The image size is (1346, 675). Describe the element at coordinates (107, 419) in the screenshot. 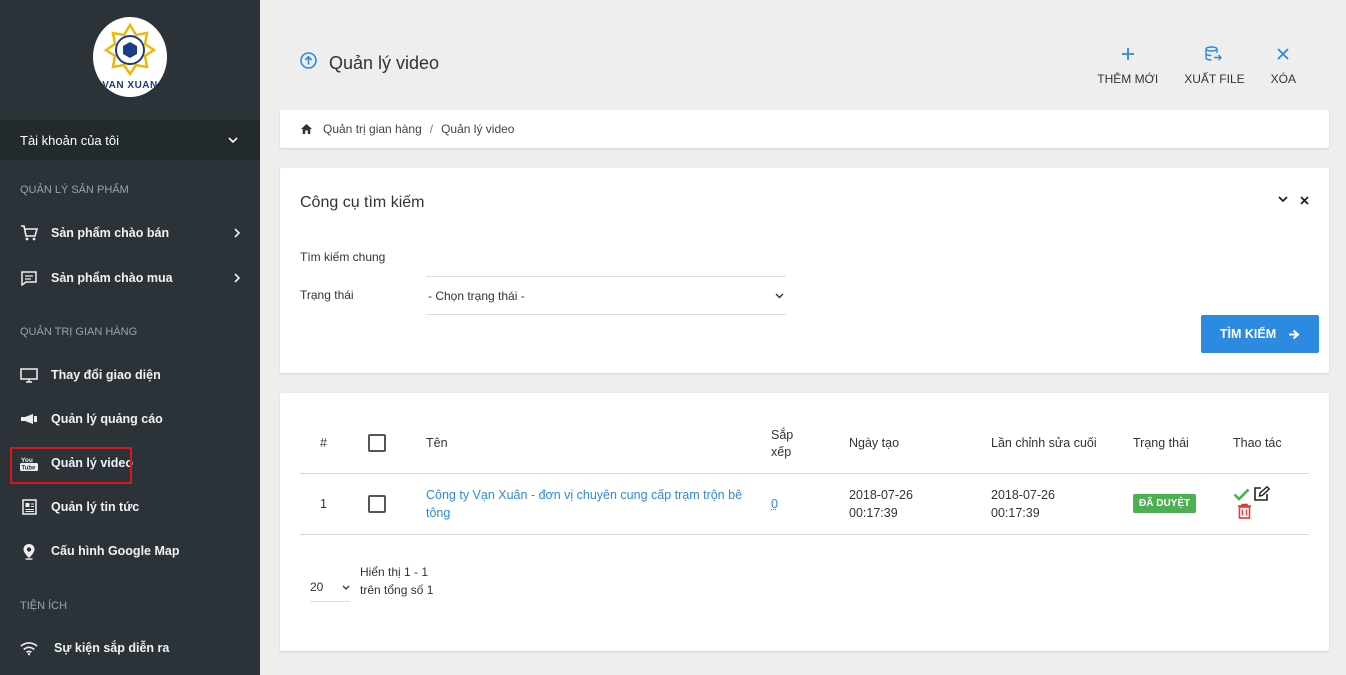

I see `sidebar-item-label: Quản lý quảng cáo` at that location.